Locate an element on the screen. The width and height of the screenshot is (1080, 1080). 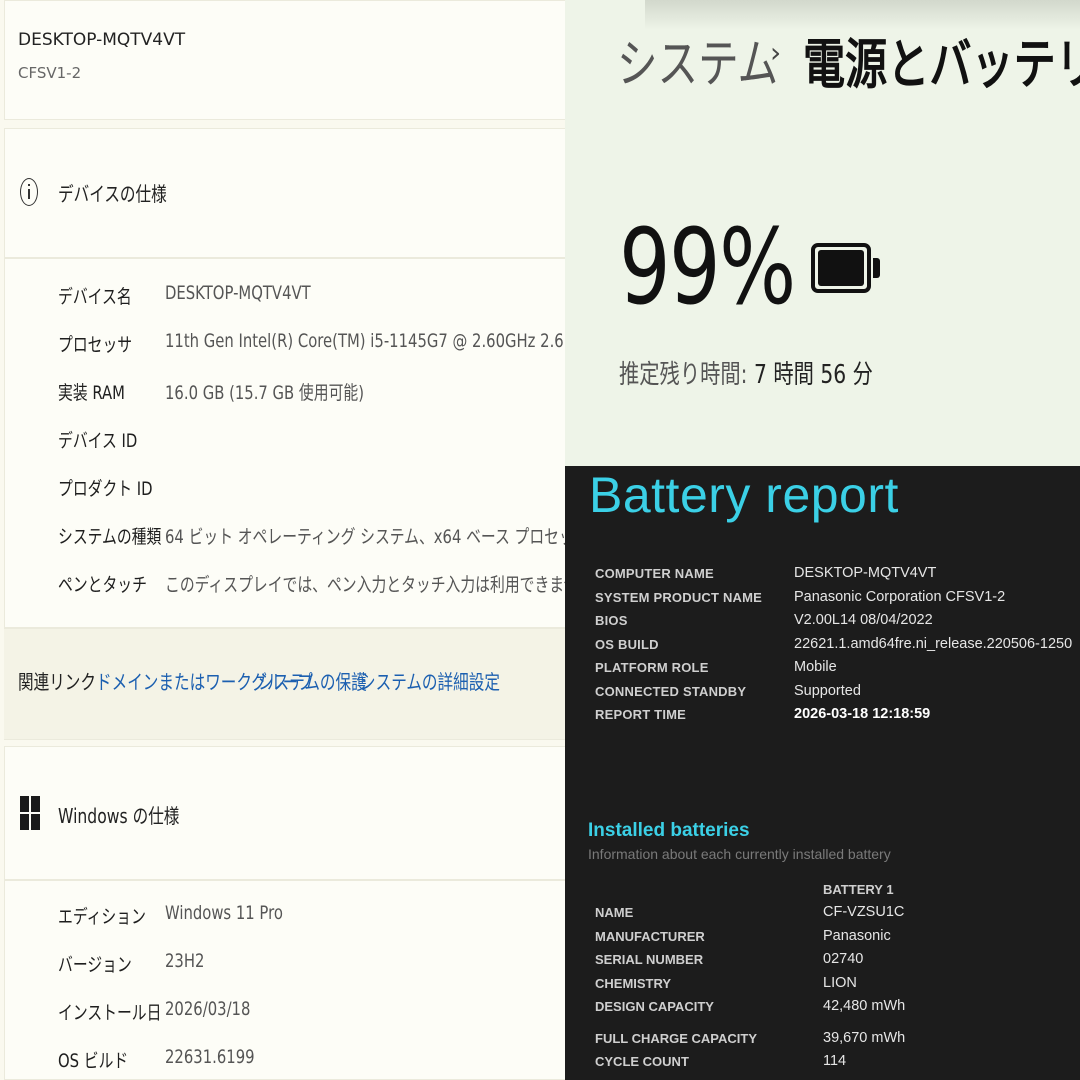
remaining-label: 推定残り時間: is located at coordinates (683, 375).